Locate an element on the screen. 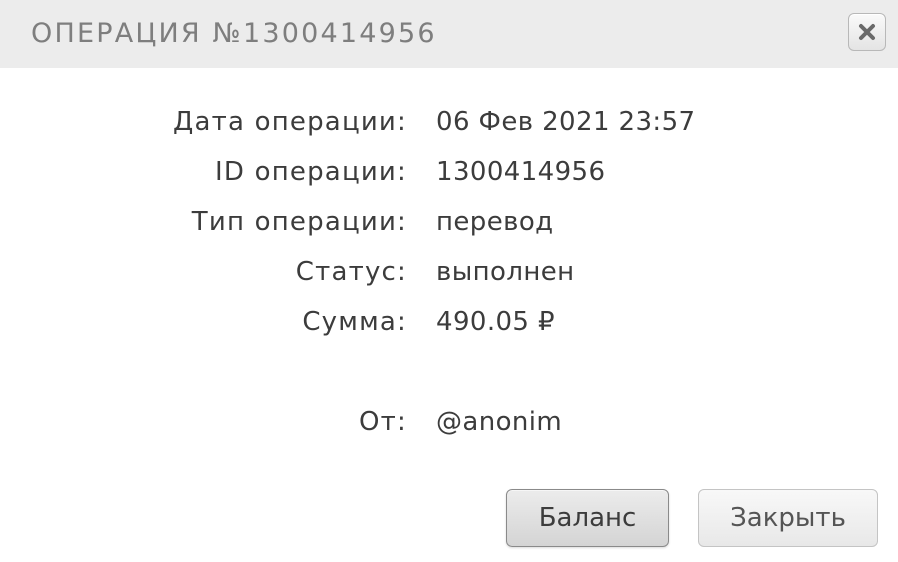 This screenshot has width=898, height=562. row-type: Тип операции: перевод is located at coordinates (449, 222).